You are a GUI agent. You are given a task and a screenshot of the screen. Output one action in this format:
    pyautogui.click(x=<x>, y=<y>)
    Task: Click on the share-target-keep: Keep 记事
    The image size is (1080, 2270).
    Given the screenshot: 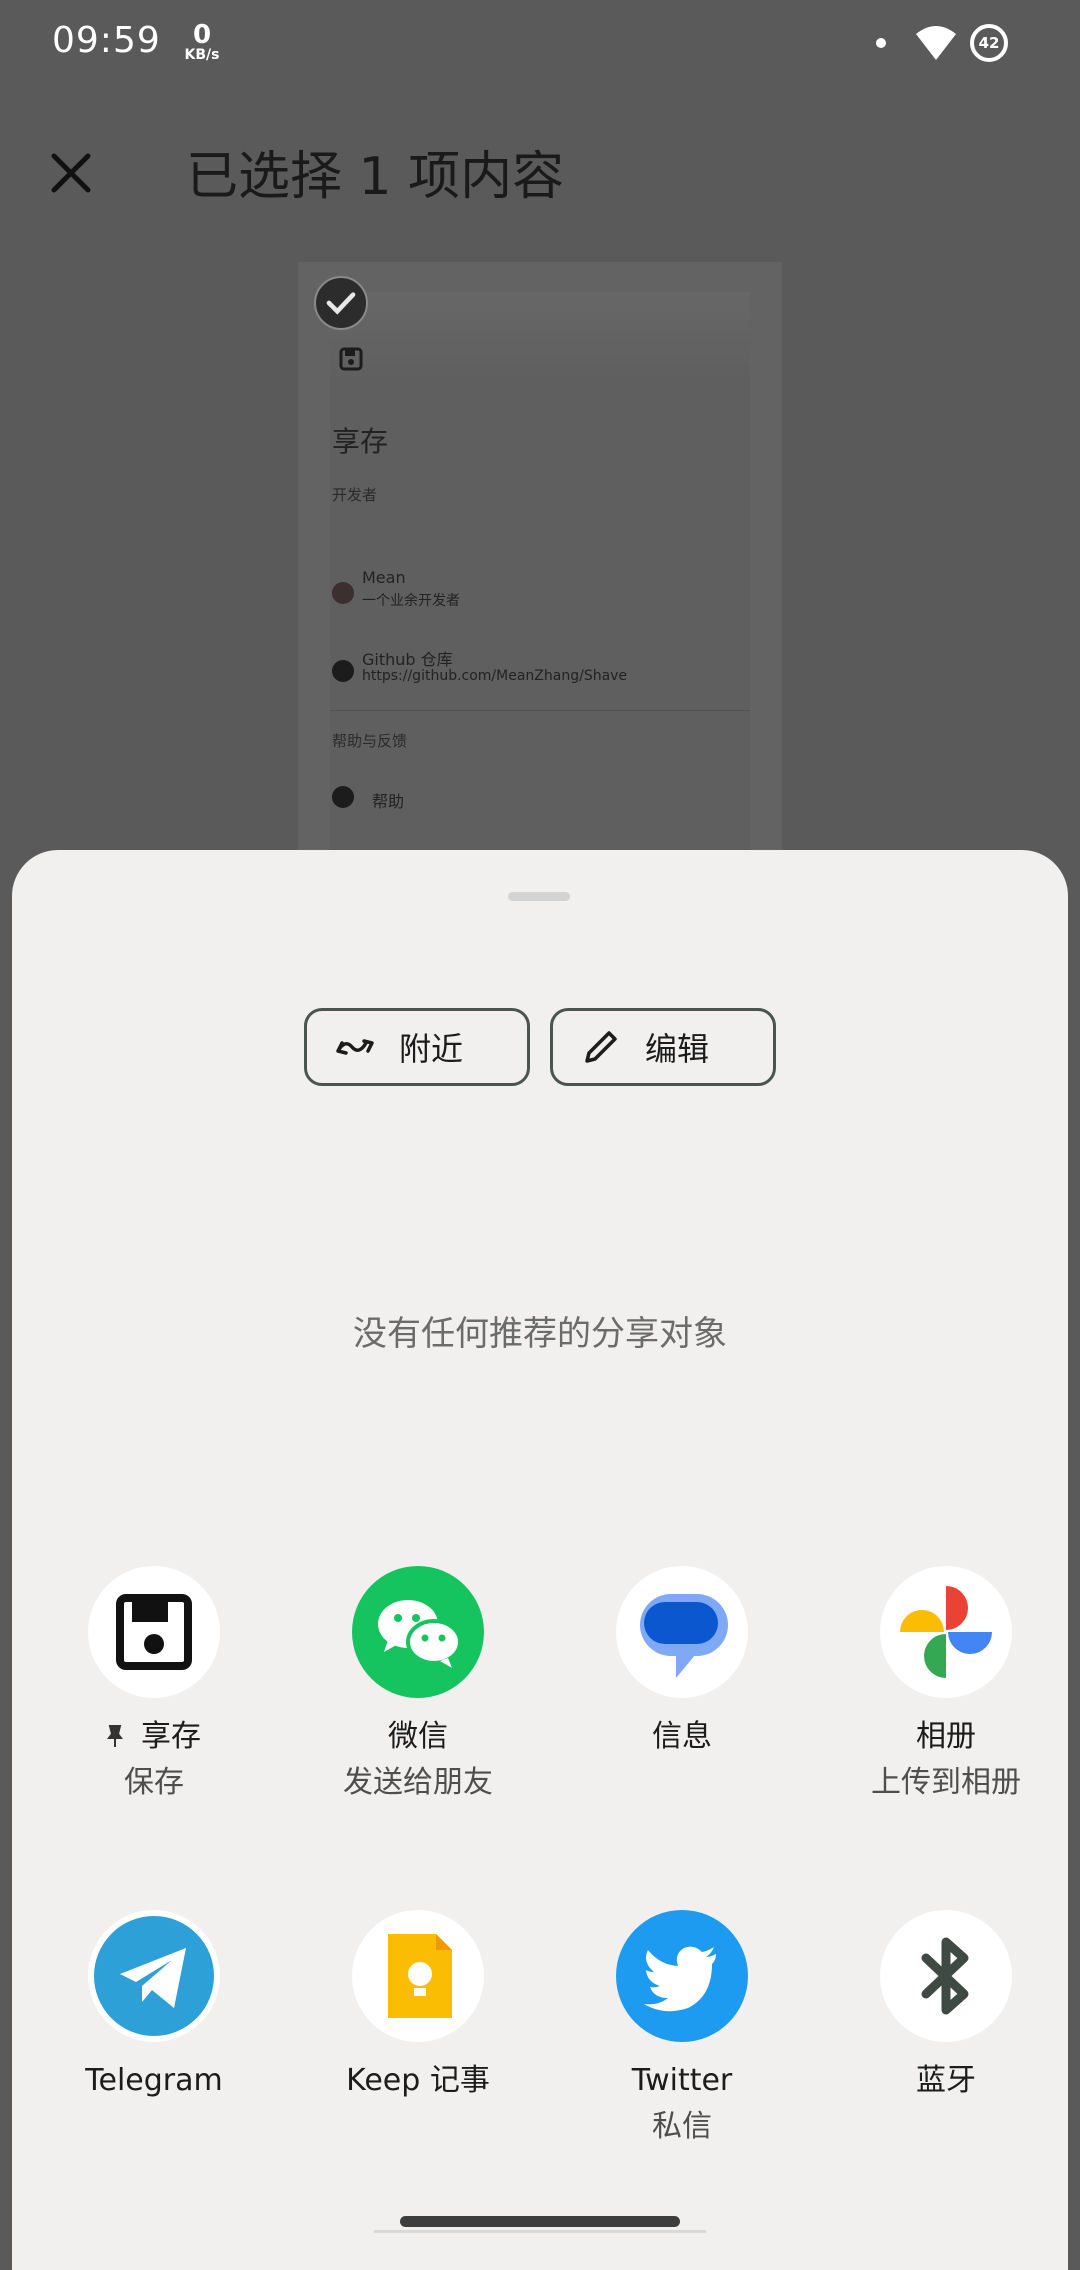 What is the action you would take?
    pyautogui.click(x=418, y=2007)
    